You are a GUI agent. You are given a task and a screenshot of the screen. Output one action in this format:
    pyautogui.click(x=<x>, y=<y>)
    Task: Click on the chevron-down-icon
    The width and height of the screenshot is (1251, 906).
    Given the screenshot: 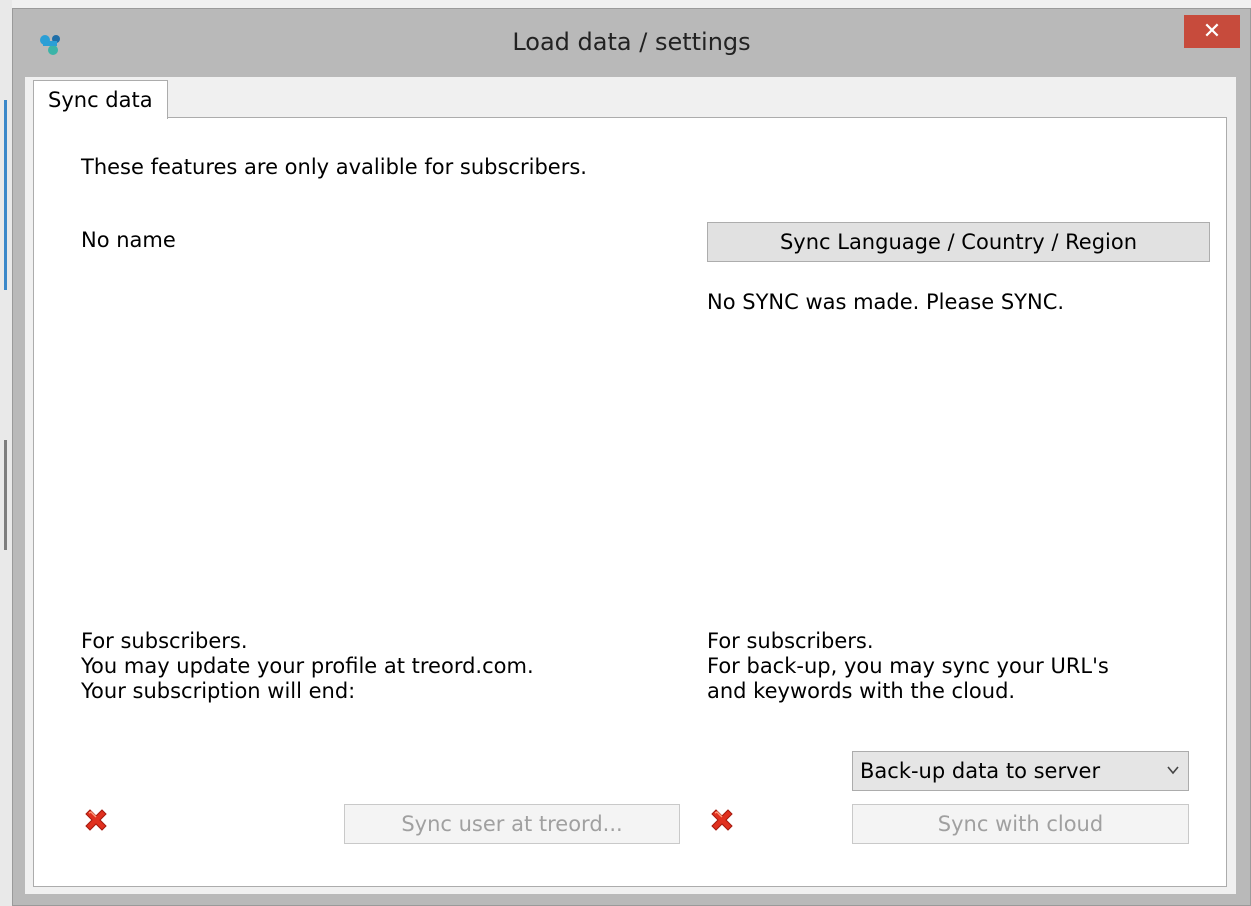 What is the action you would take?
    pyautogui.click(x=1173, y=770)
    